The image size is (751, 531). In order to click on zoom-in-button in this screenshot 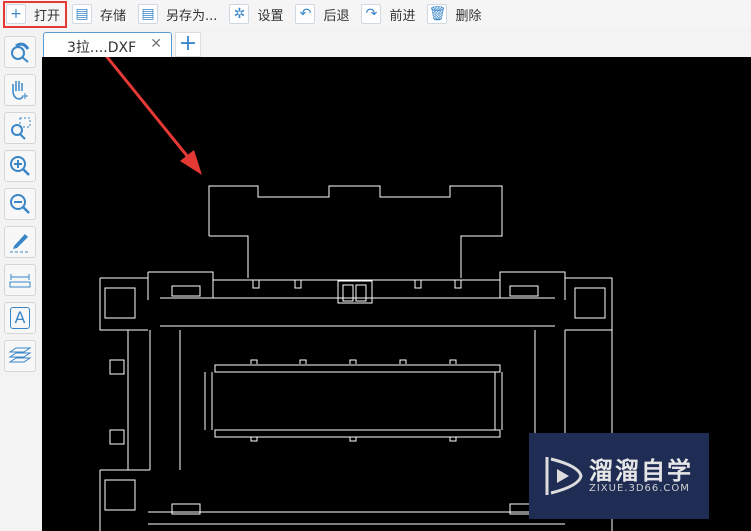, I will do `click(20, 166)`.